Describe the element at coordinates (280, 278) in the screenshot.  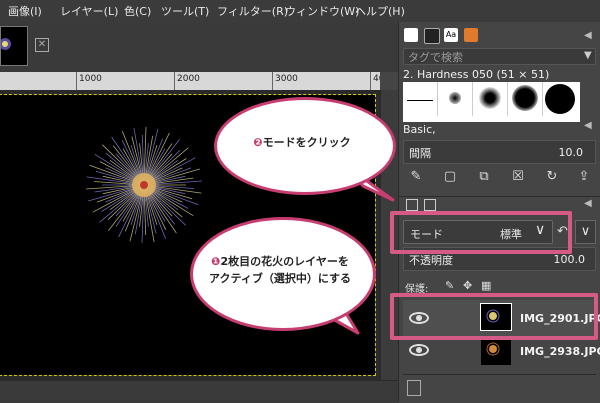
I see `layer-callout-line2: アクティブ（選択中）にする` at that location.